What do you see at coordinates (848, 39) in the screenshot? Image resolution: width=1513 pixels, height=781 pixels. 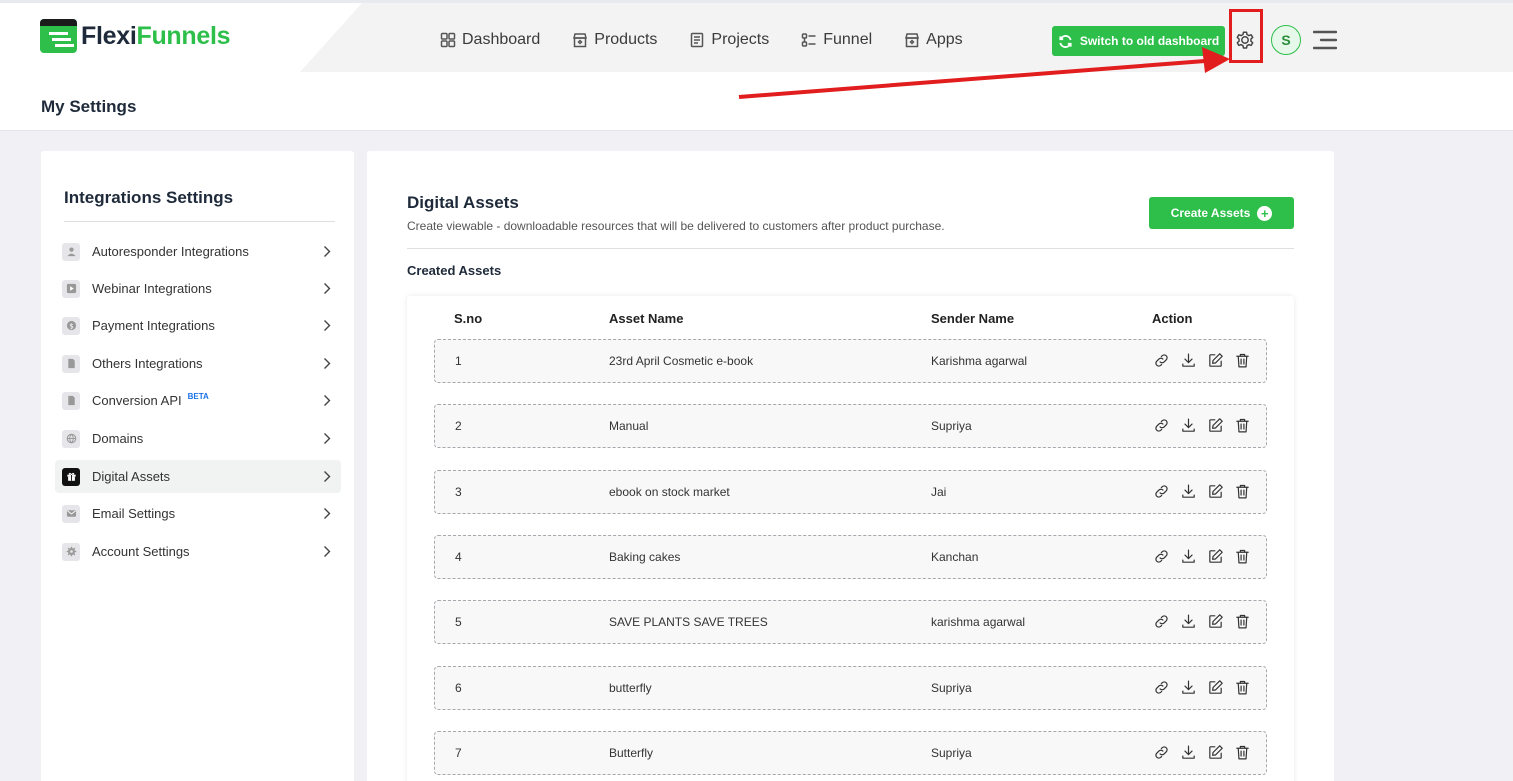 I see `nav-funnel-label: Funnel` at bounding box center [848, 39].